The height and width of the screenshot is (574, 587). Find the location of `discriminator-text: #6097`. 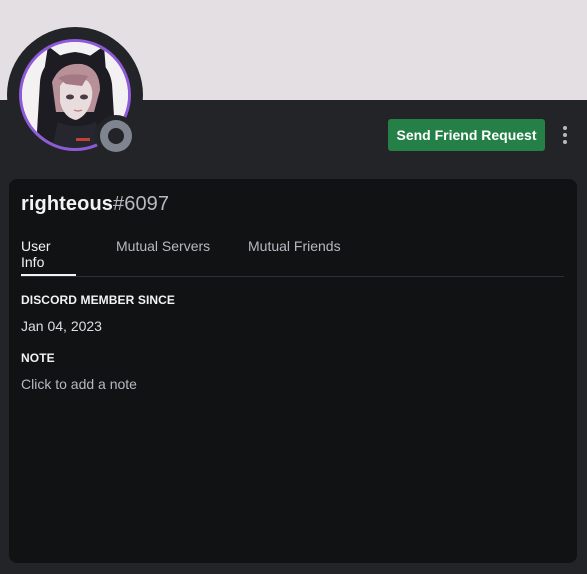

discriminator-text: #6097 is located at coordinates (141, 204).